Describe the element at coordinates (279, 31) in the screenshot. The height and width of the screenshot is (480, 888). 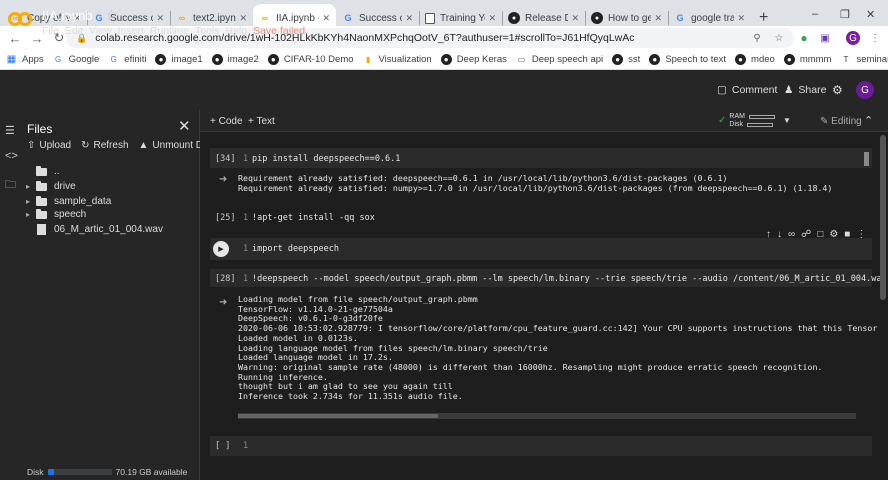
I see `save-status: Save failed` at that location.